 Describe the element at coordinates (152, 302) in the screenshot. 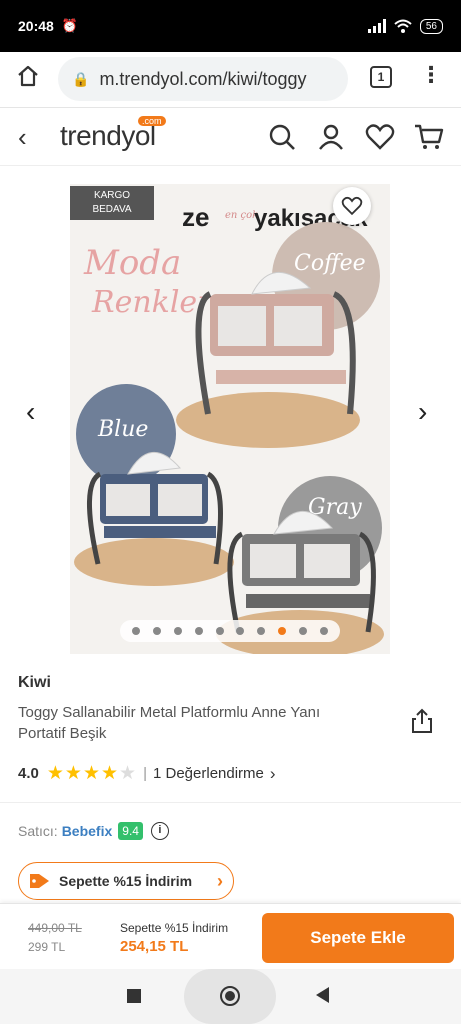

I see `script-title-2: Renkler` at that location.